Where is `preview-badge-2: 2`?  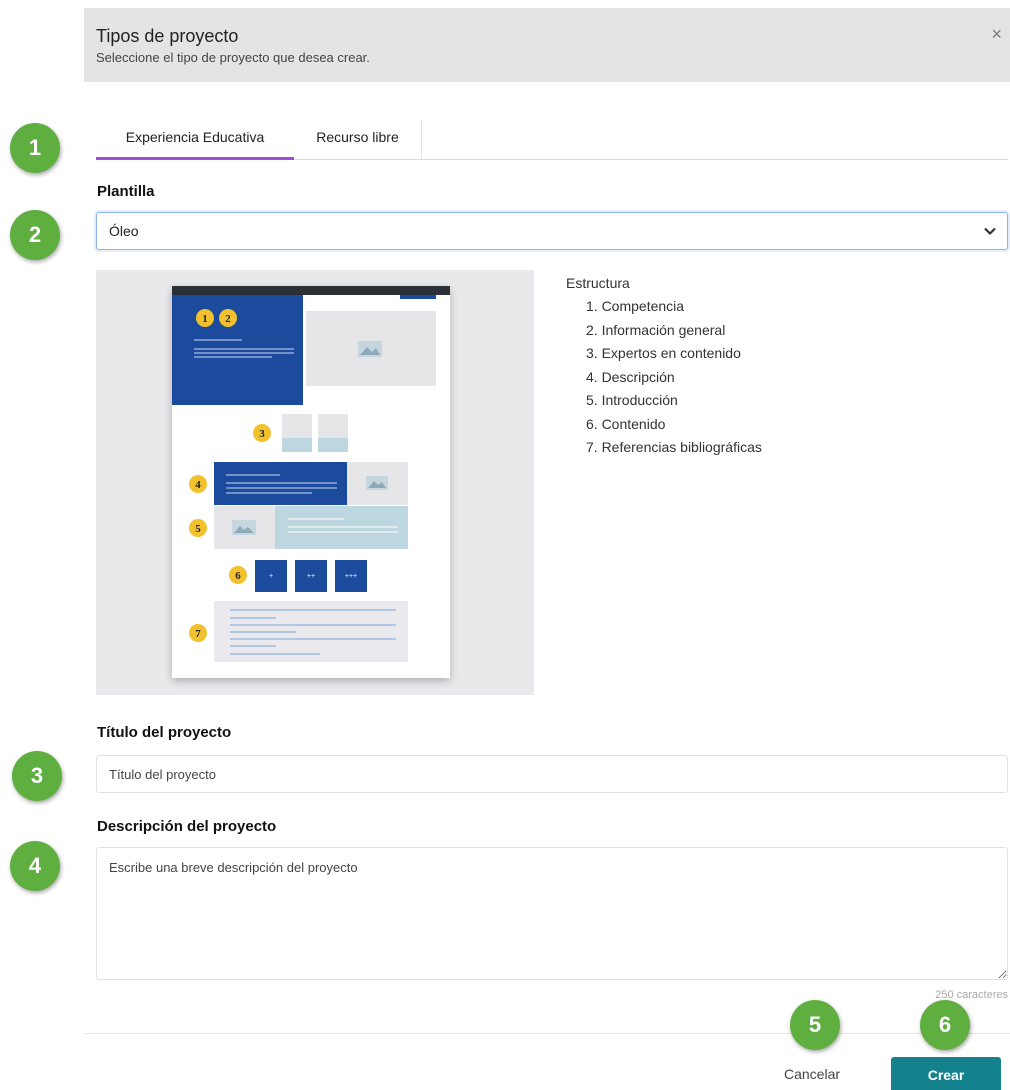 preview-badge-2: 2 is located at coordinates (228, 318).